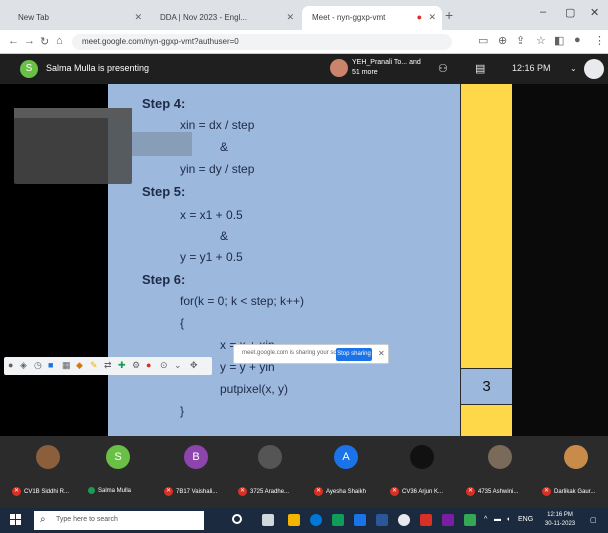 Image resolution: width=608 pixels, height=533 pixels. I want to click on for-loop-line: for(k = 0; k < step; k++), so click(242, 301).